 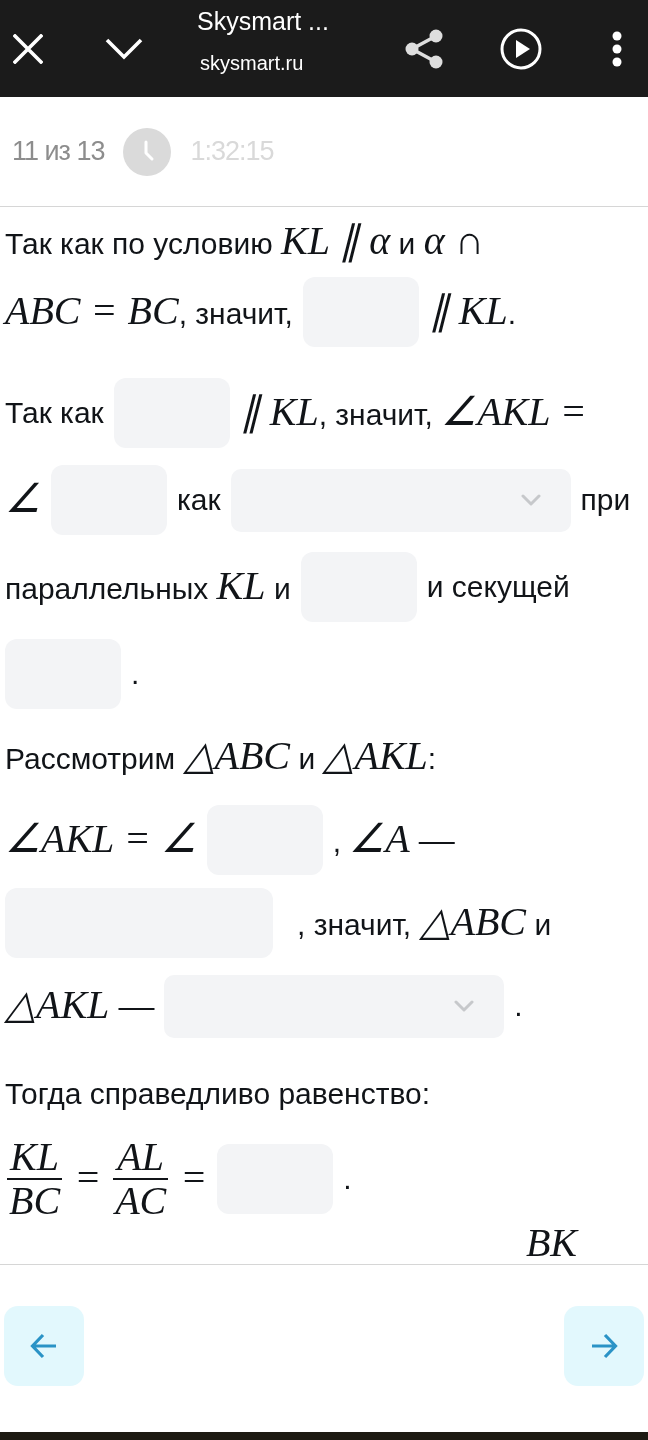 I want to click on more-options-icon, so click(x=617, y=48).